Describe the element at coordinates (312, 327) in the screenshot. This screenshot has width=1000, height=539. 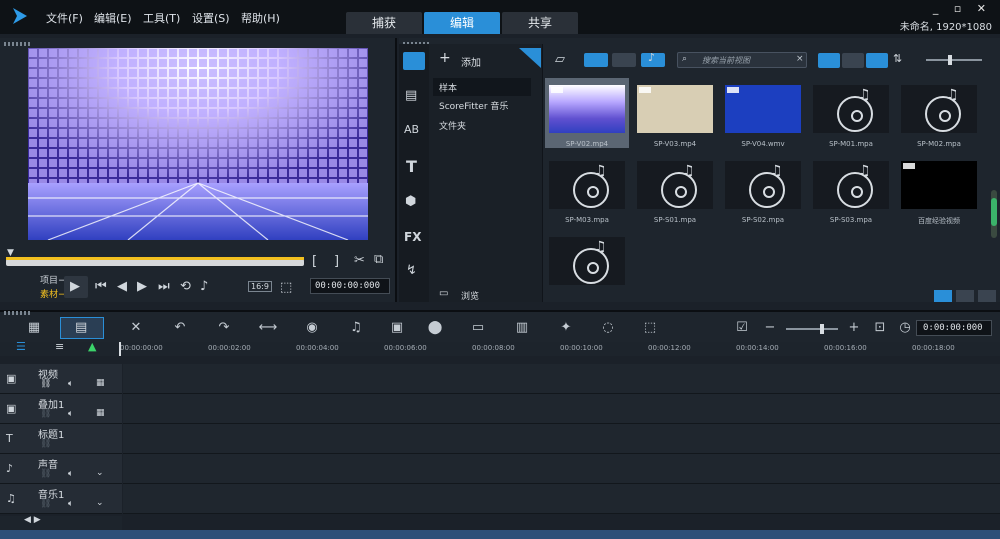
I see `record-capture-icon: ◉` at that location.